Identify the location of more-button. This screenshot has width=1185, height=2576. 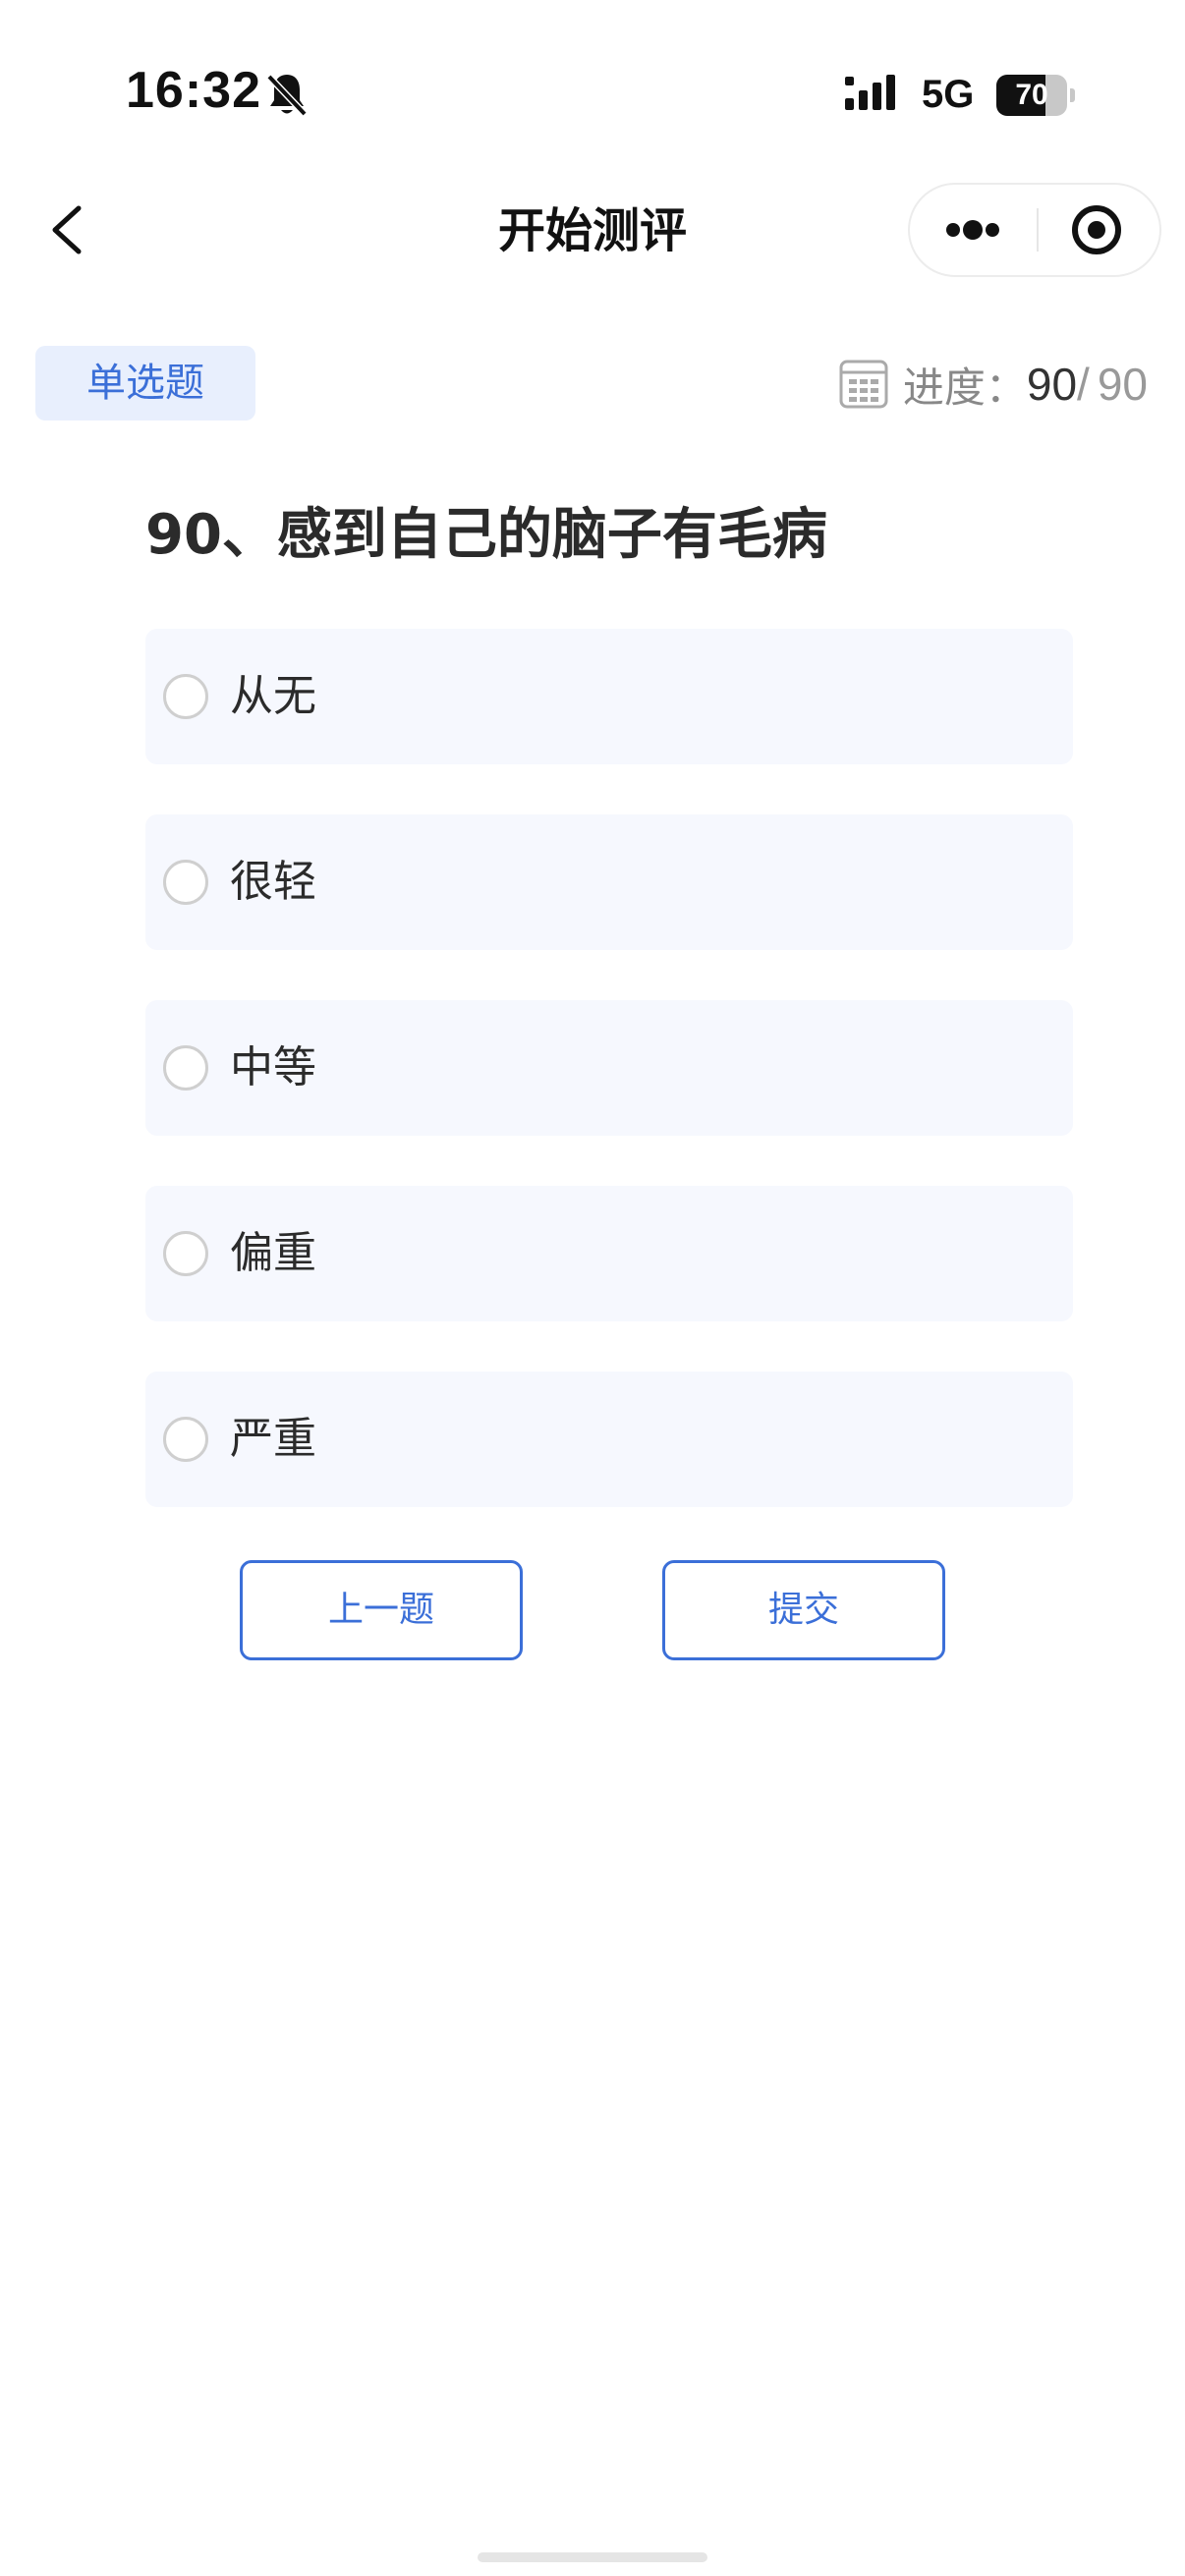
(973, 230).